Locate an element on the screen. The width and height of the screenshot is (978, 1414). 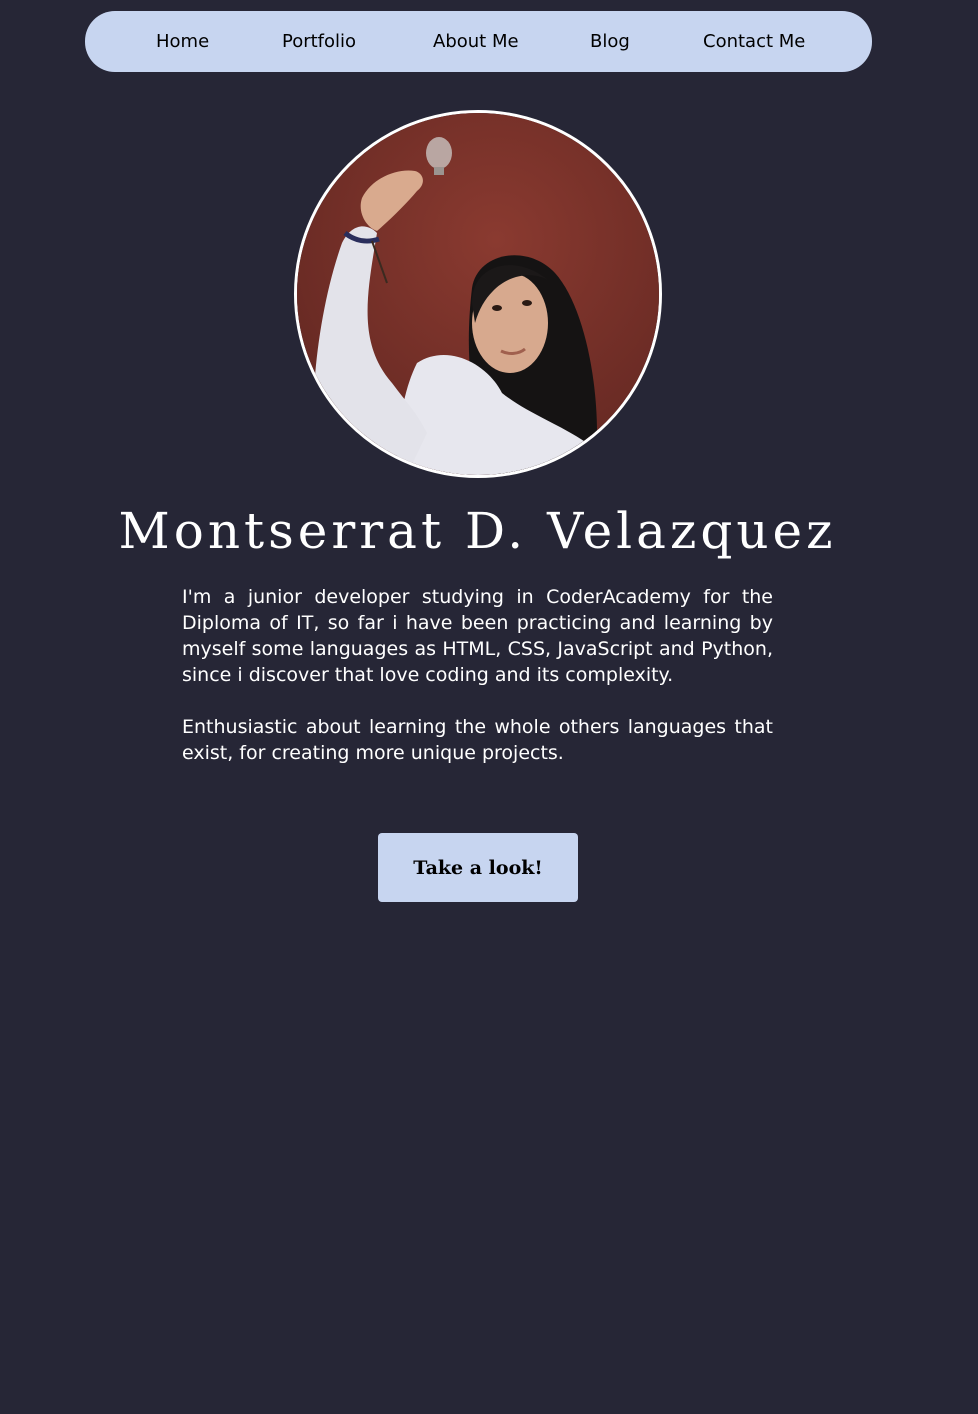
profile-photo-illustration is located at coordinates (478, 294).